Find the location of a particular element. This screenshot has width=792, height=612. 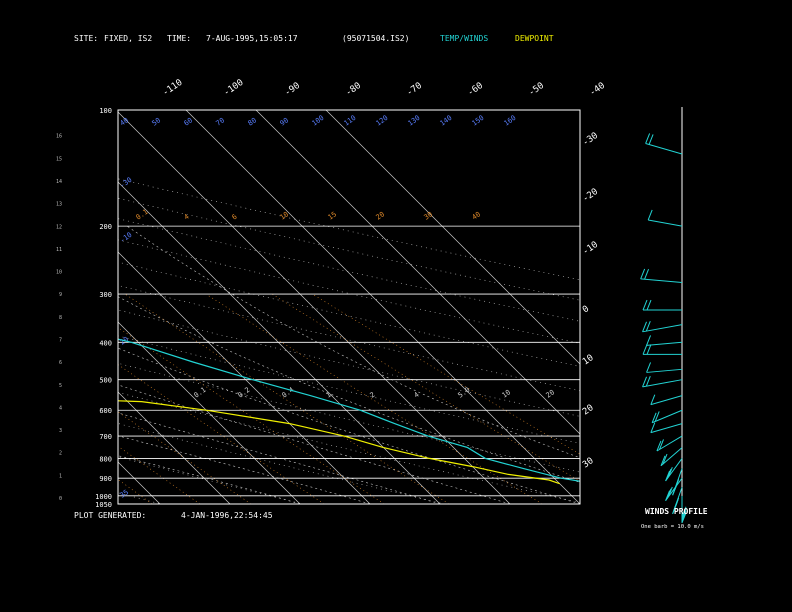

wet-adiabat-label: -10 is located at coordinates (126, 238).